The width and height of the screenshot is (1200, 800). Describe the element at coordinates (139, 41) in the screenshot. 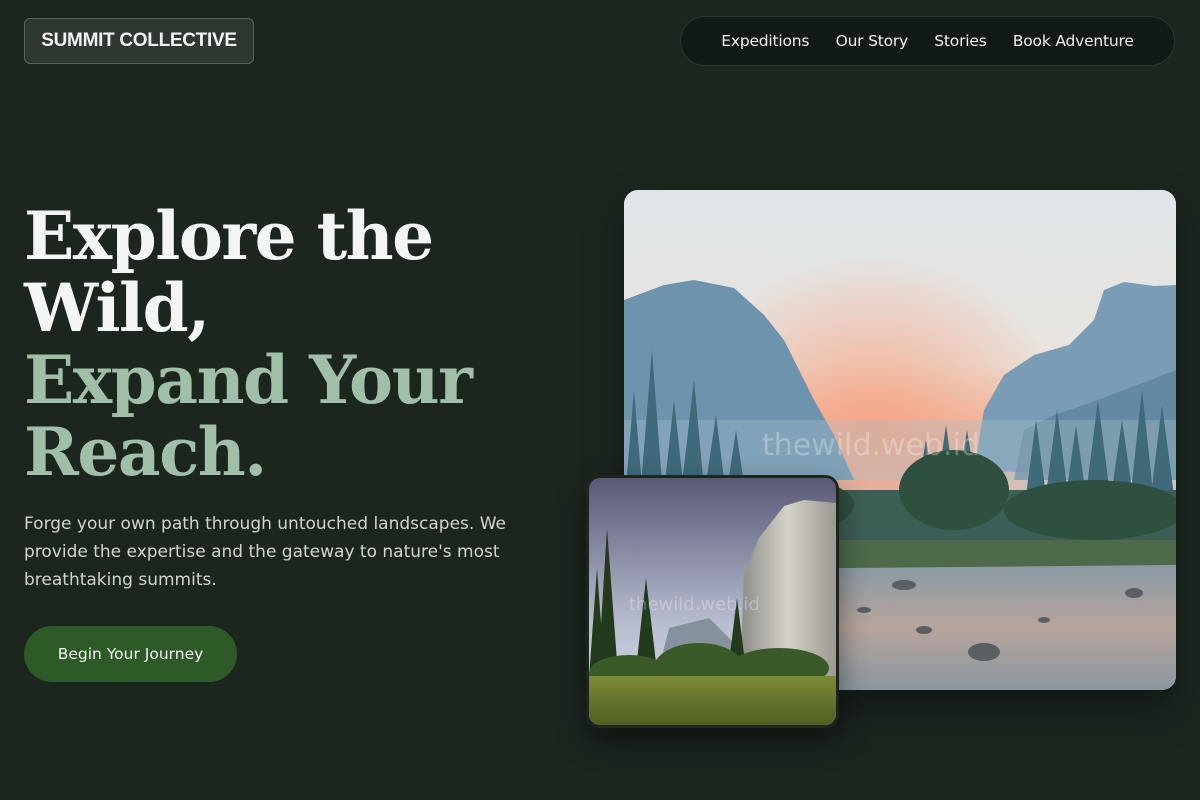

I see `site-logo: SUMMIT COLLECTIVE` at that location.